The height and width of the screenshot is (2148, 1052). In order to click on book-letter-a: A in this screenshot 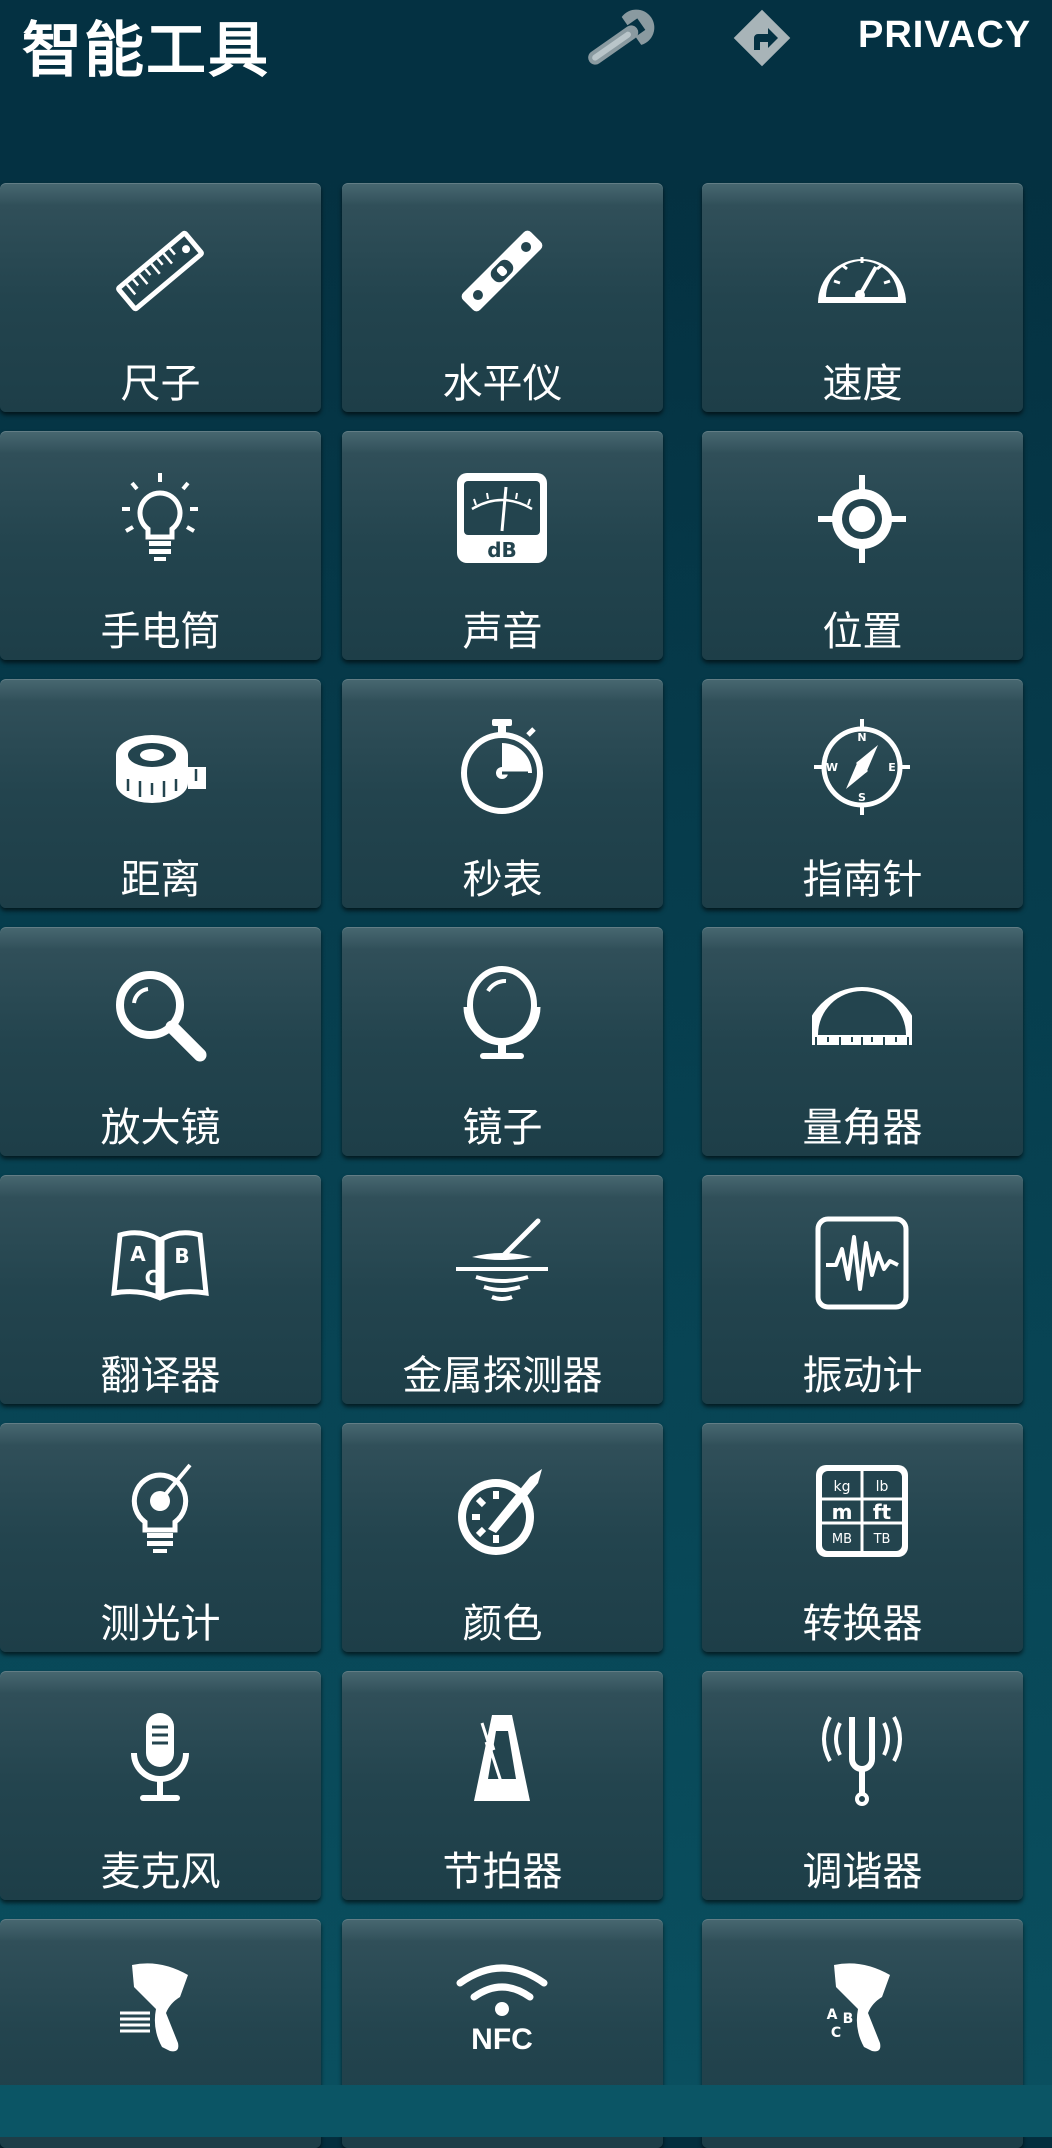, I will do `click(138, 1254)`.